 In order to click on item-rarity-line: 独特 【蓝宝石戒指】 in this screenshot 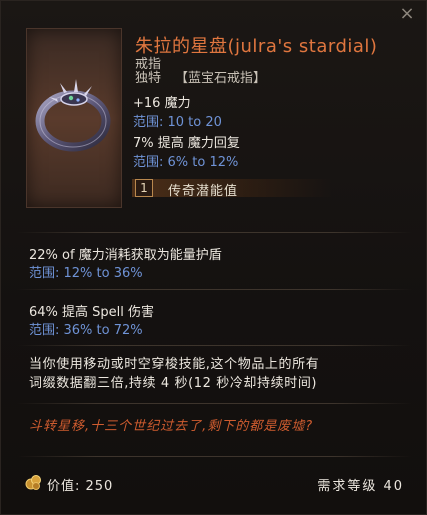, I will do `click(200, 76)`.